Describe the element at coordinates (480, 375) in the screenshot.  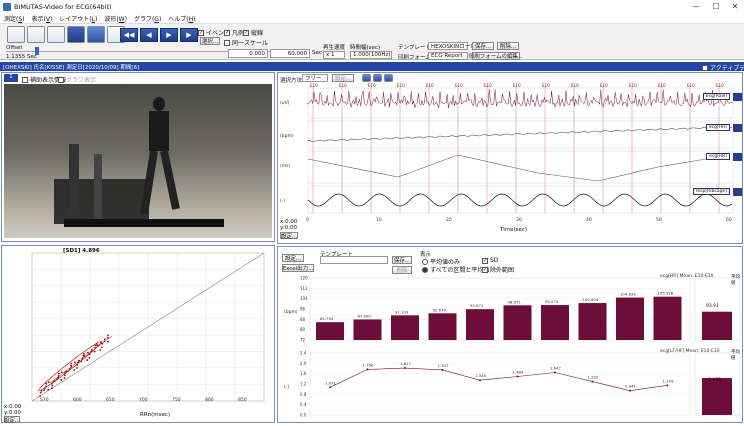
I see `lfhf-data-label: 1.346` at that location.